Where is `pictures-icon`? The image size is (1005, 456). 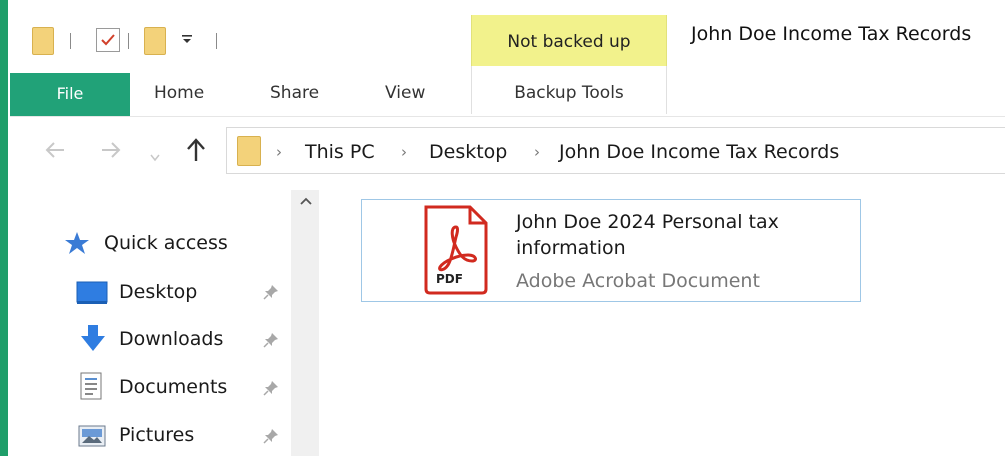
pictures-icon is located at coordinates (92, 438).